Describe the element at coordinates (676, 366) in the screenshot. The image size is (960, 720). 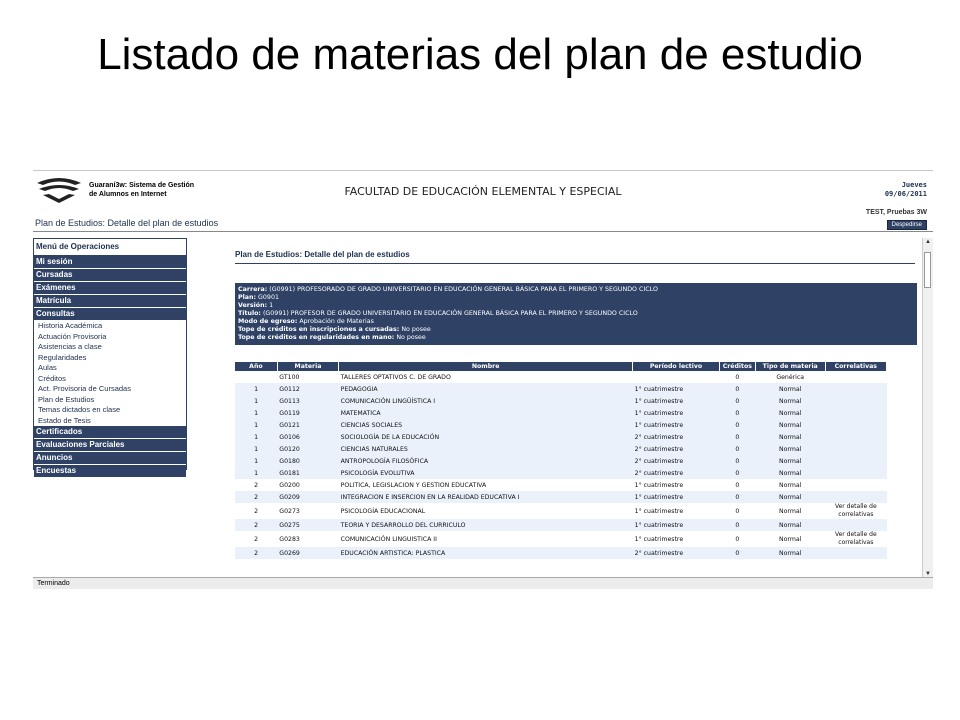
I see `col-header-periodo: Período lectivo` at that location.